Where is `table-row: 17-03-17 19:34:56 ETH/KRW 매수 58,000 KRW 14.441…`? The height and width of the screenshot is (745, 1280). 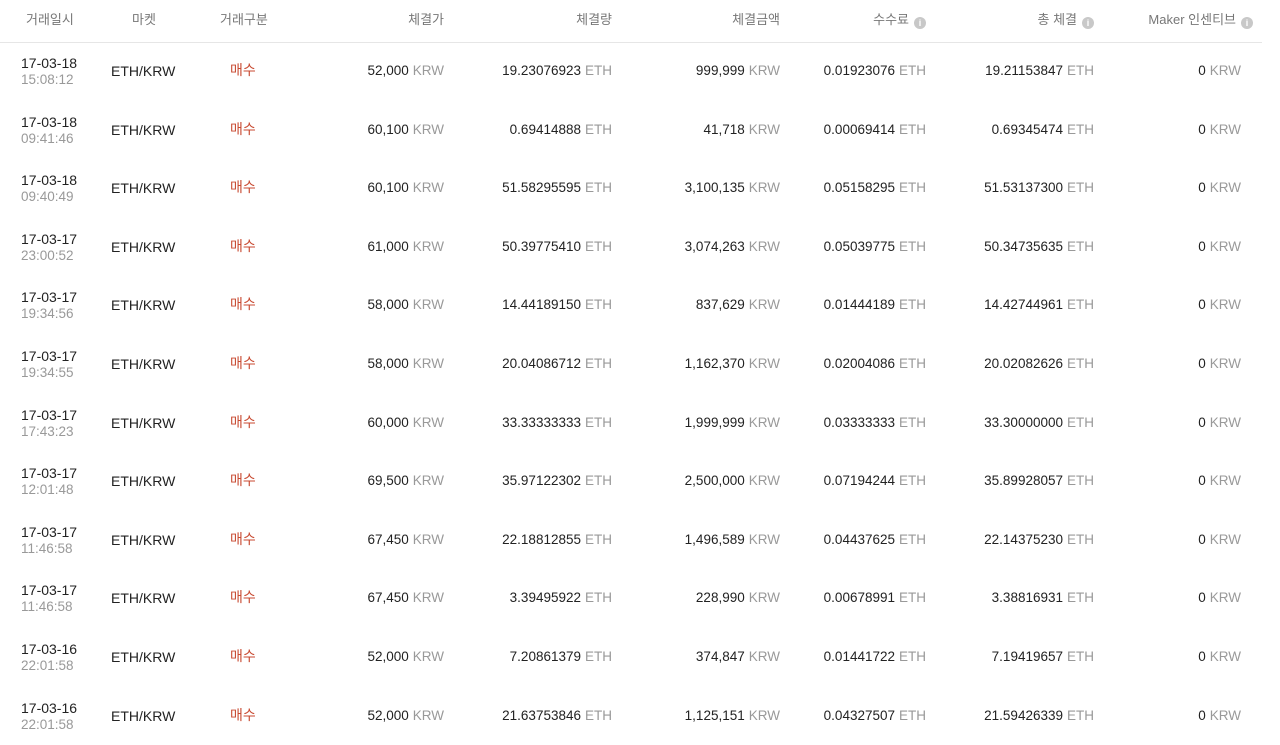 table-row: 17-03-17 19:34:56 ETH/KRW 매수 58,000 KRW 14.441… is located at coordinates (631, 305).